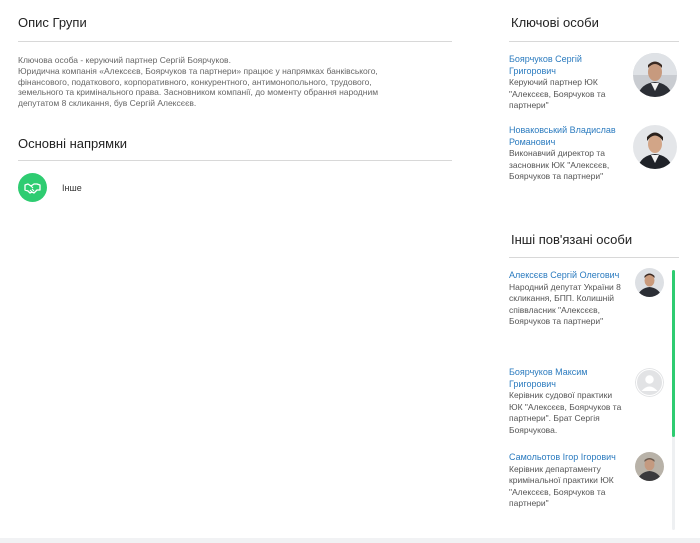 The image size is (700, 543). What do you see at coordinates (50, 187) in the screenshot?
I see `direction-item-other: Інше` at bounding box center [50, 187].